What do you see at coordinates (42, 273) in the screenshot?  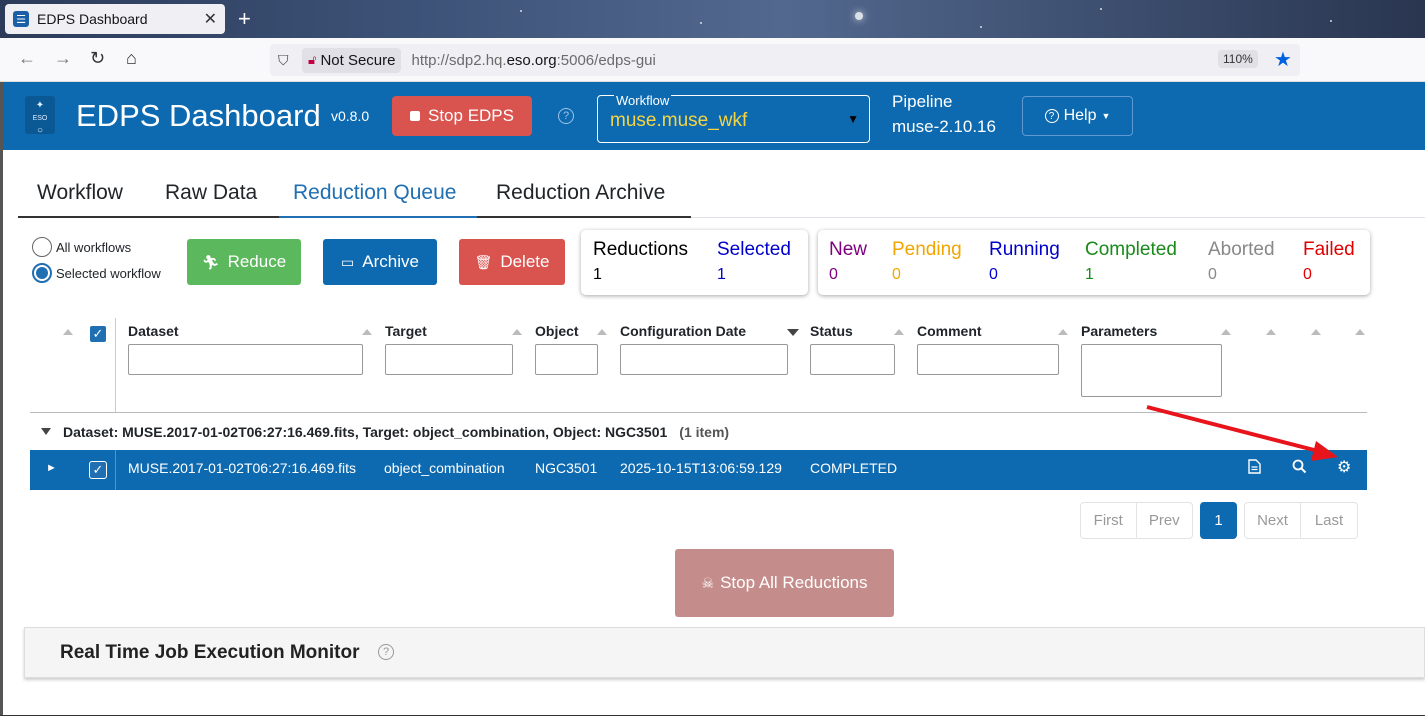 I see `radio-selected-dot` at bounding box center [42, 273].